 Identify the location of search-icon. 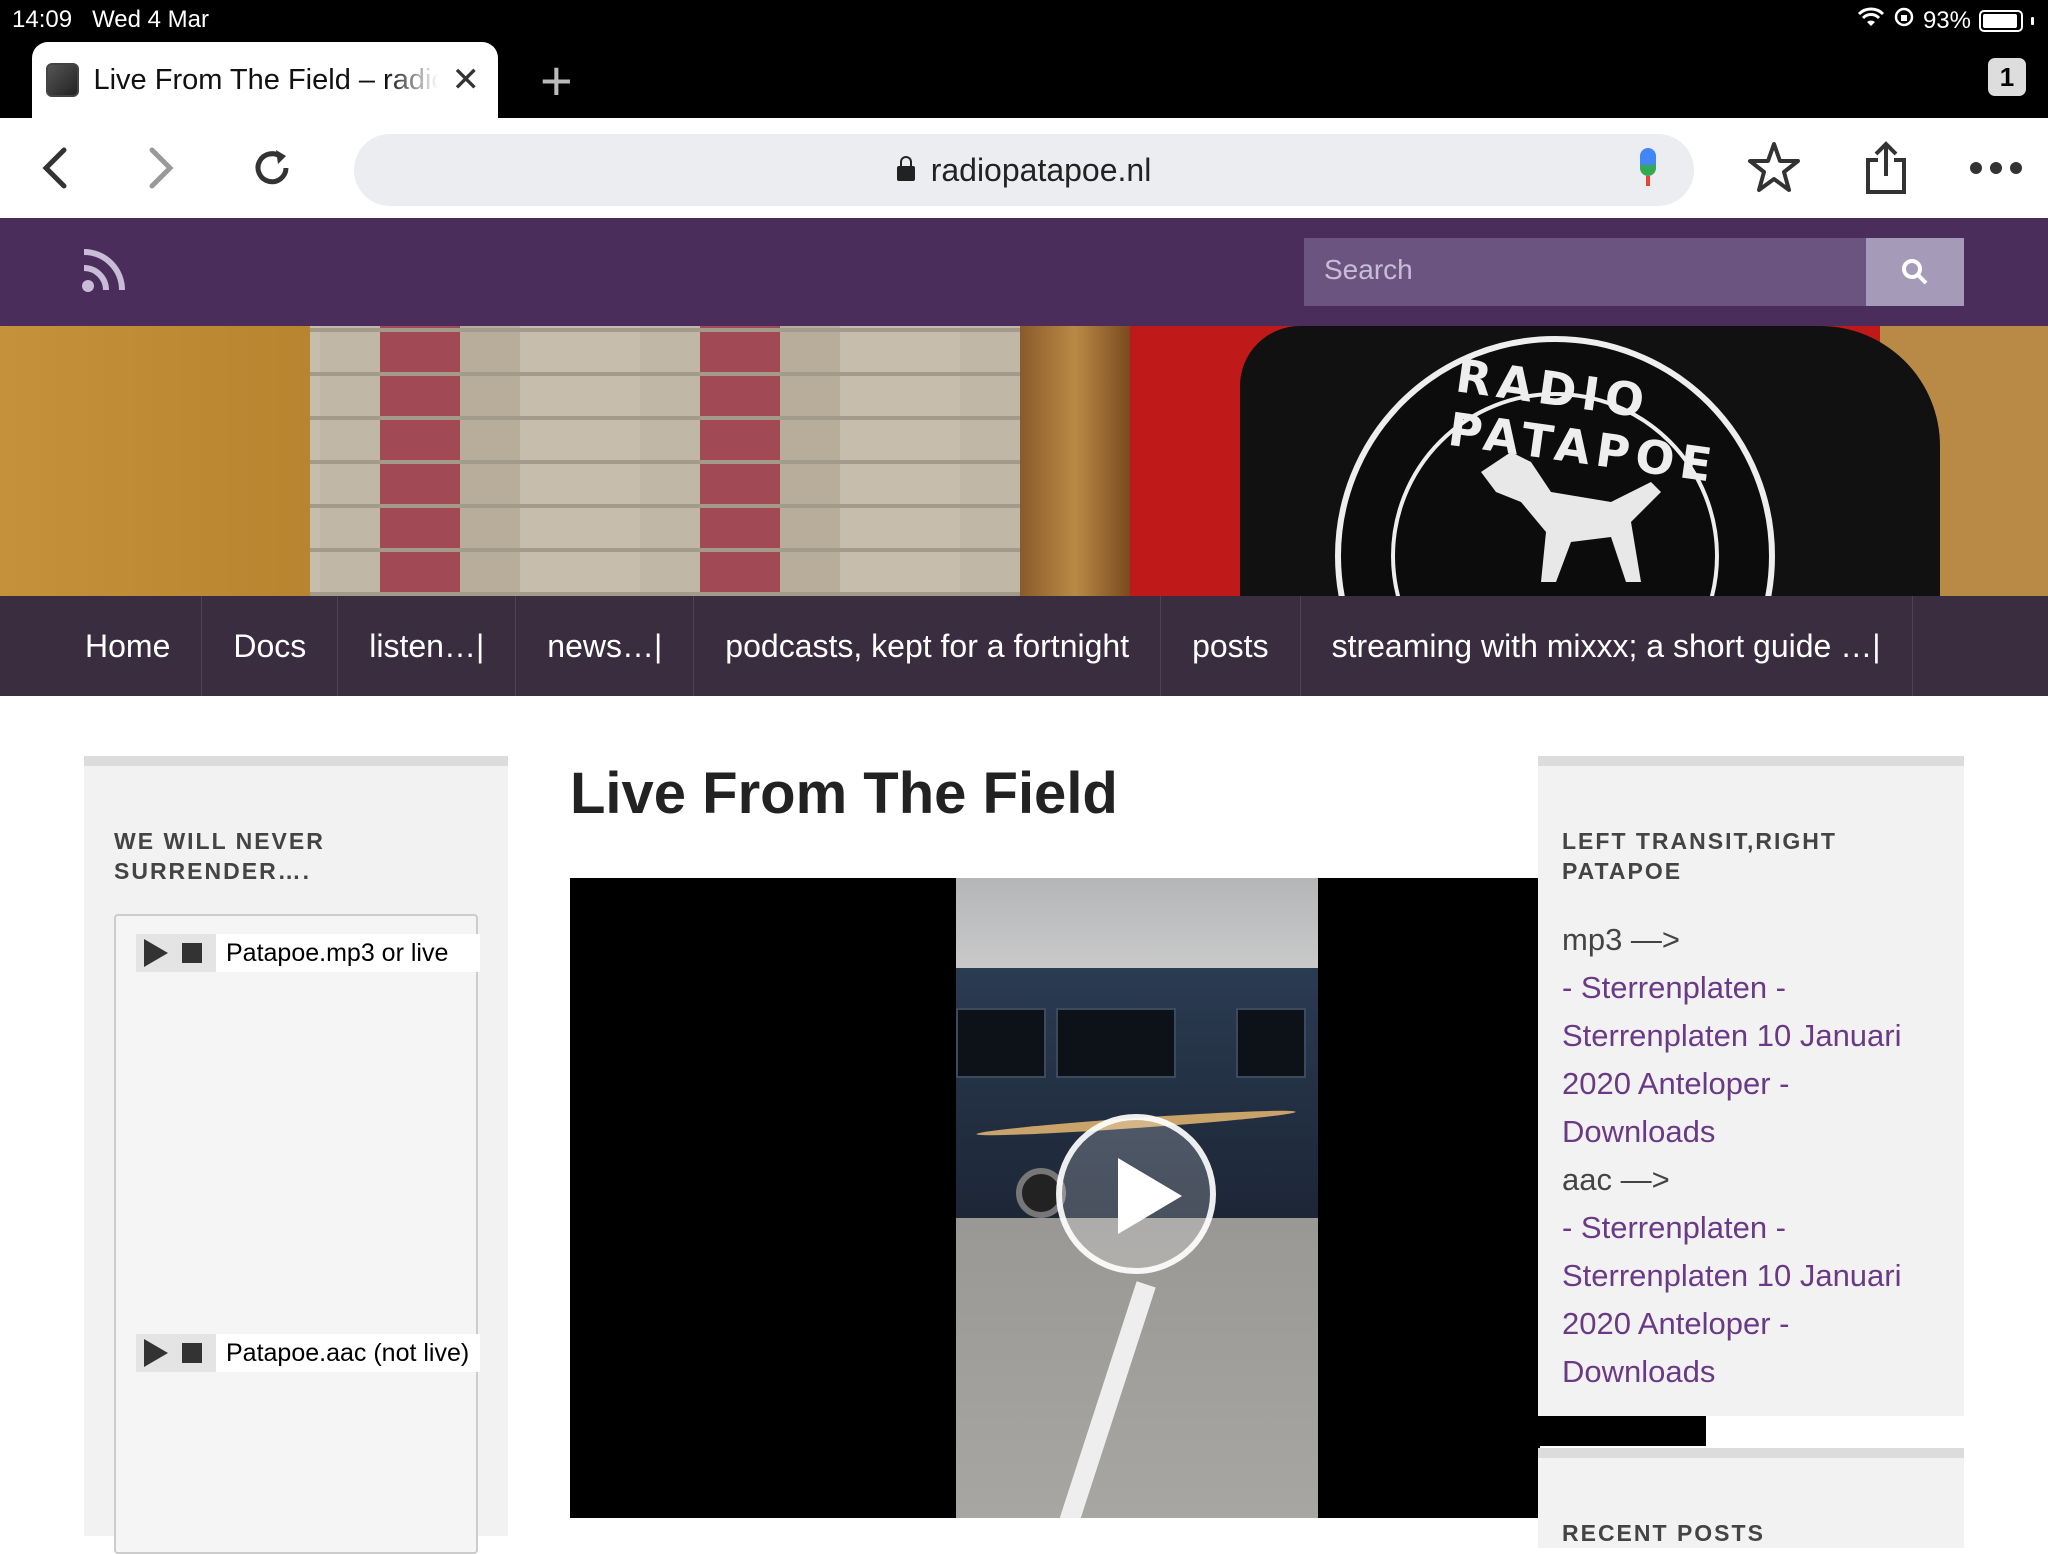
(1915, 272).